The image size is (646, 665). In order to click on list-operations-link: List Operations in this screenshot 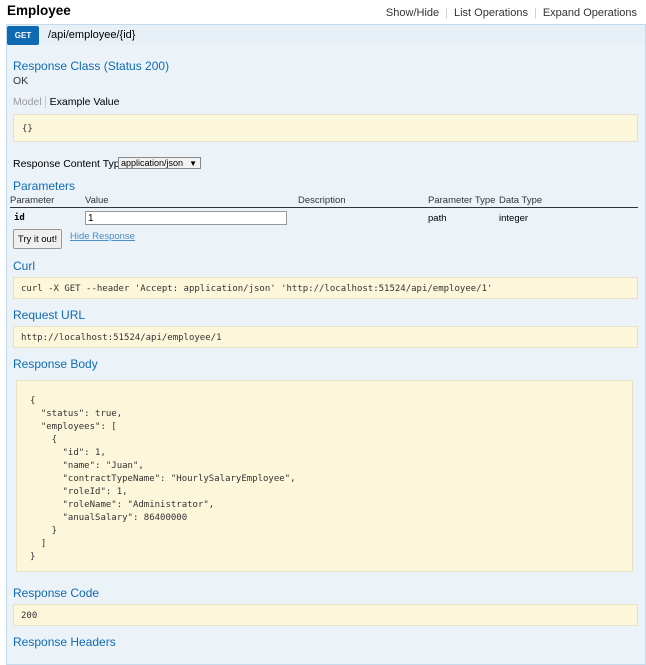, I will do `click(491, 13)`.